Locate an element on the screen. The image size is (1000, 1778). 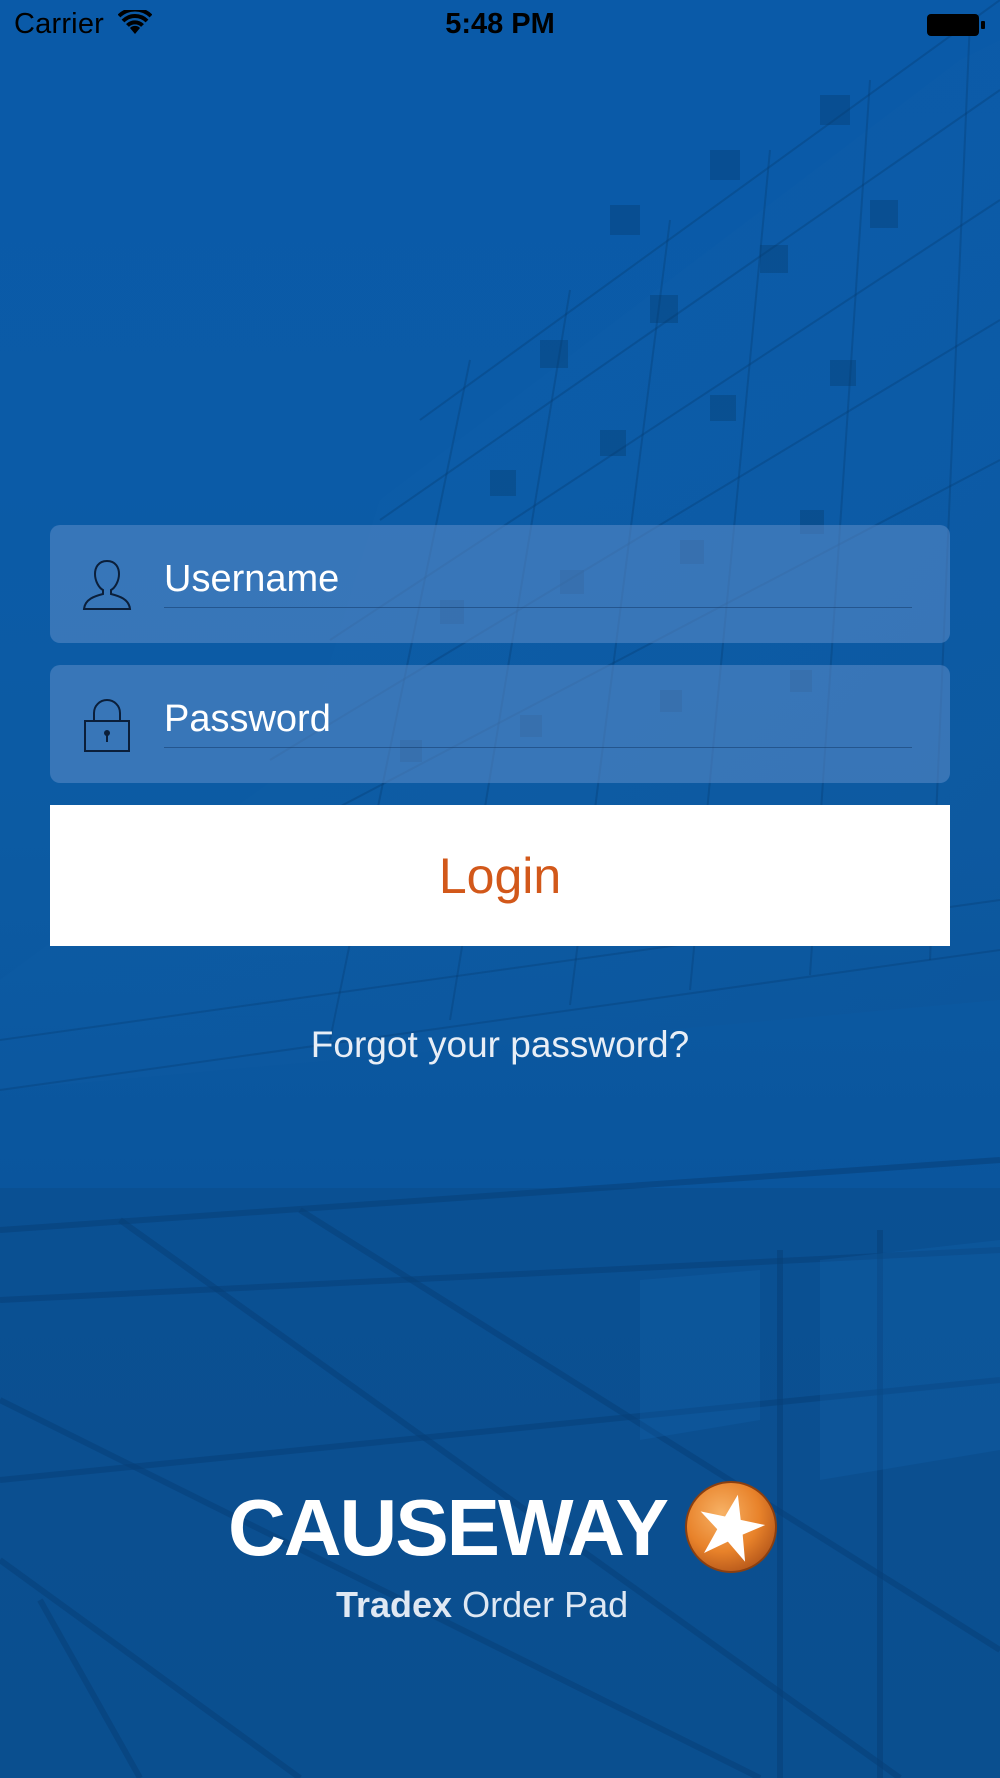
status-time: 5:48 PM is located at coordinates (500, 24).